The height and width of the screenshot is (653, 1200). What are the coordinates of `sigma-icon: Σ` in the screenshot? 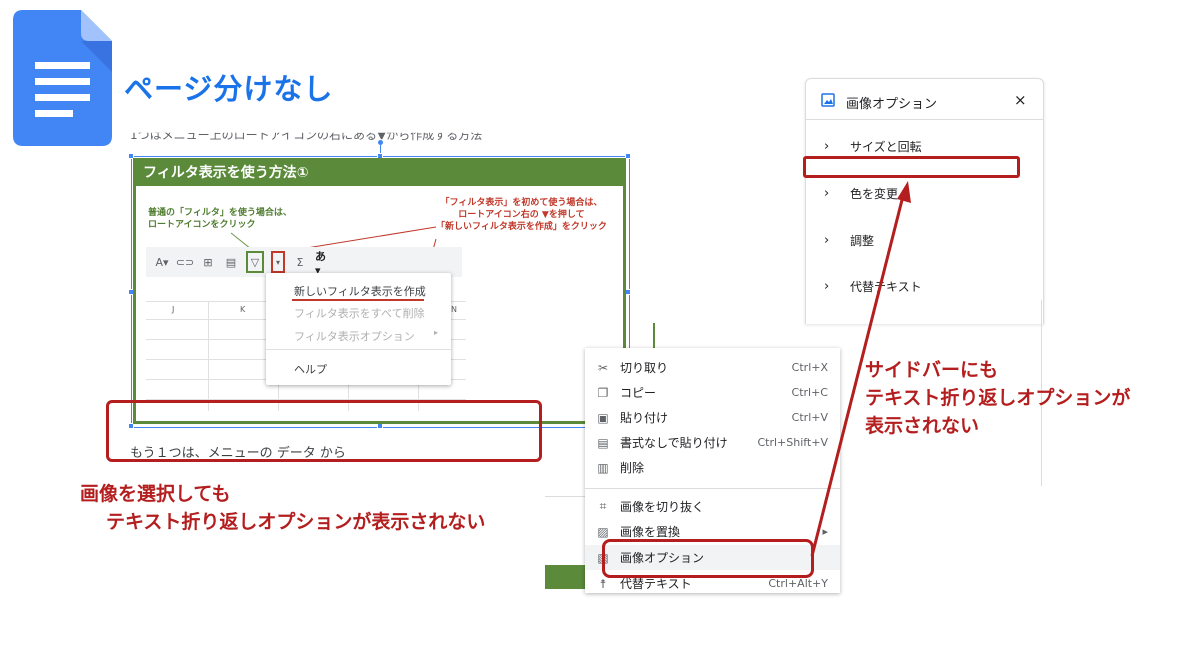 It's located at (300, 262).